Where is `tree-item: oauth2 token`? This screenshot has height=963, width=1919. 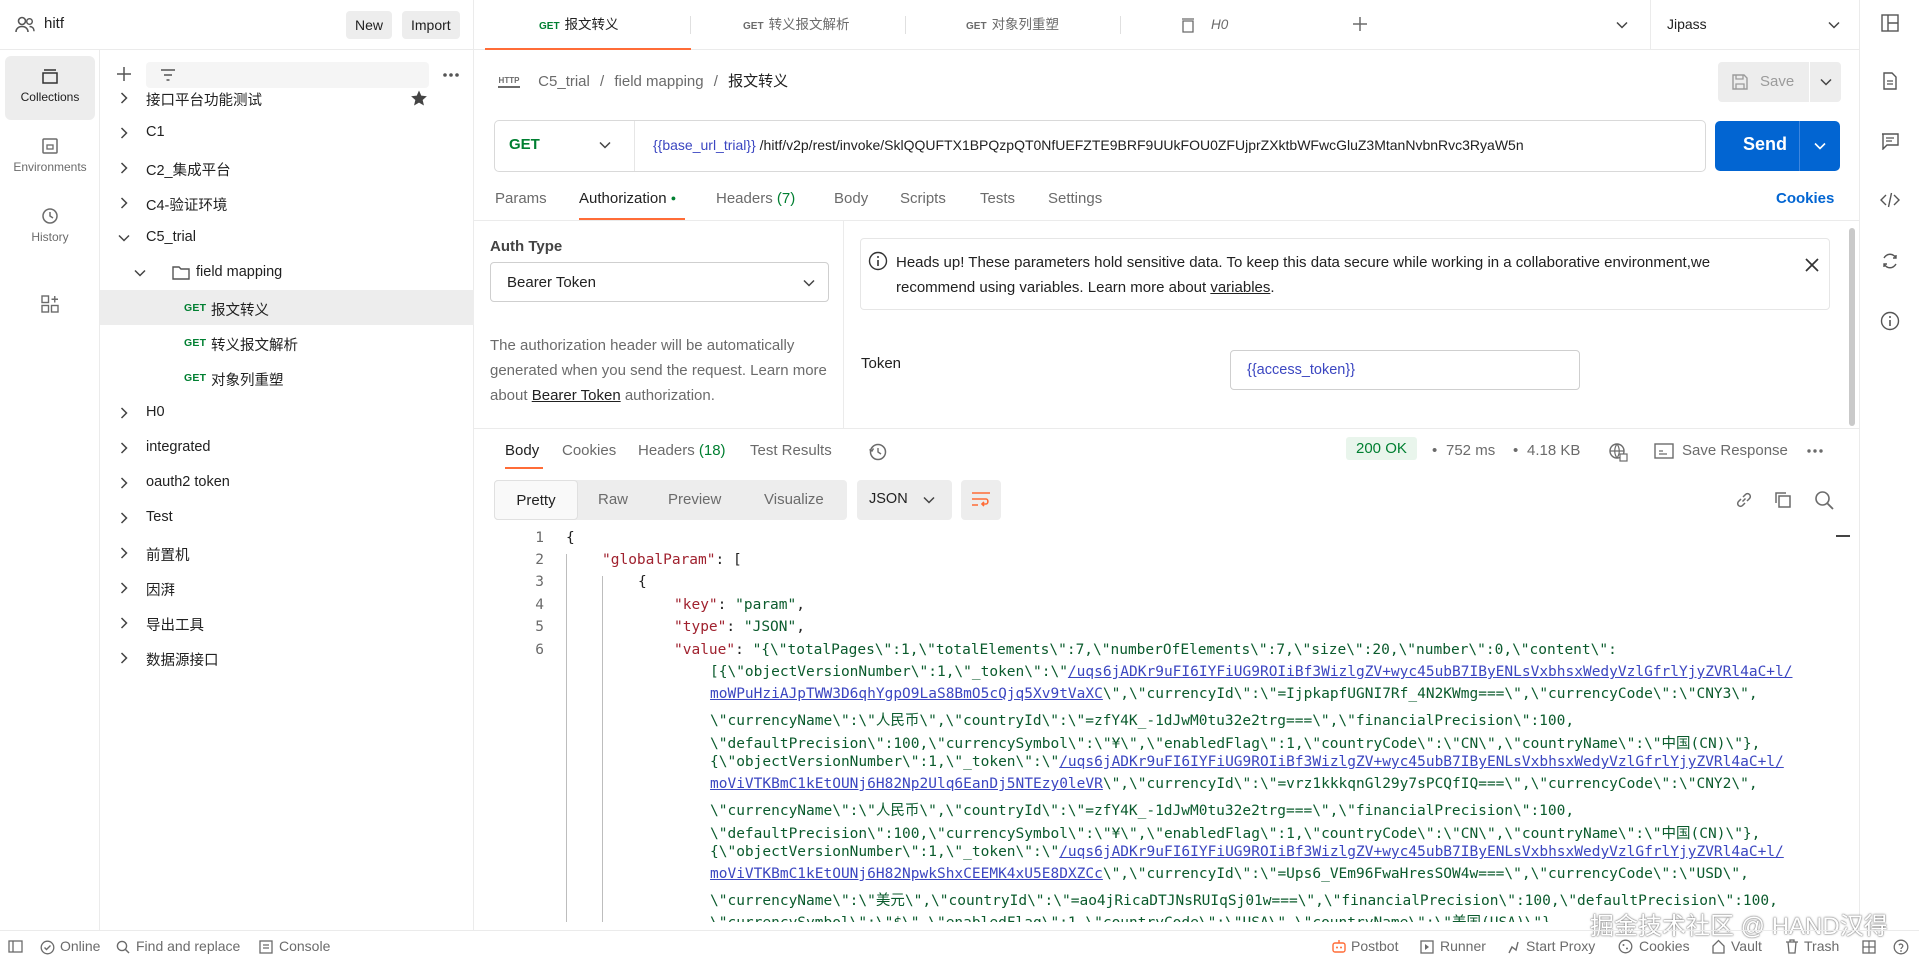 tree-item: oauth2 token is located at coordinates (287, 482).